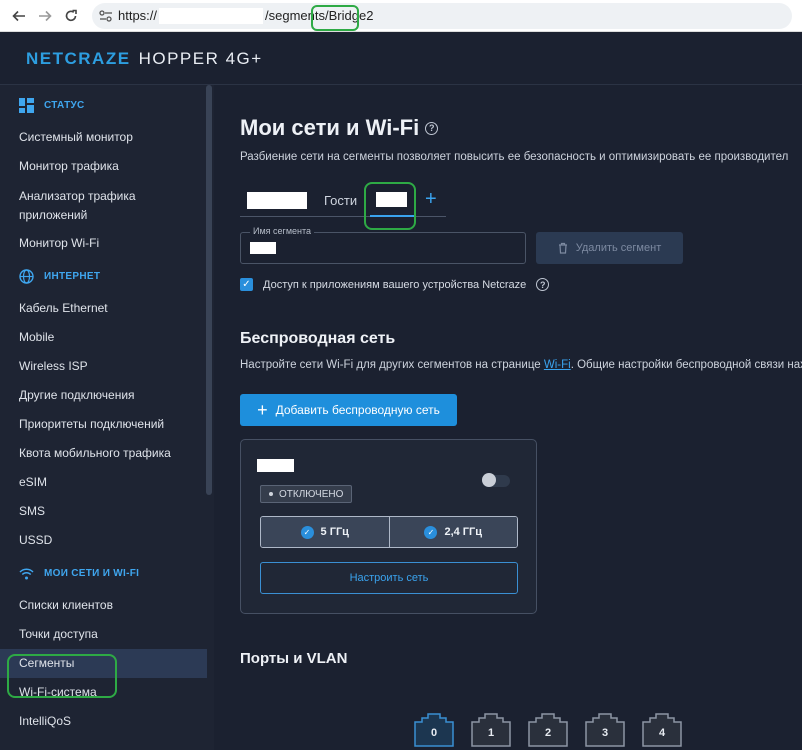  Describe the element at coordinates (442, 16) in the screenshot. I see `address-bar: https:// /segments/ Bridge2` at that location.